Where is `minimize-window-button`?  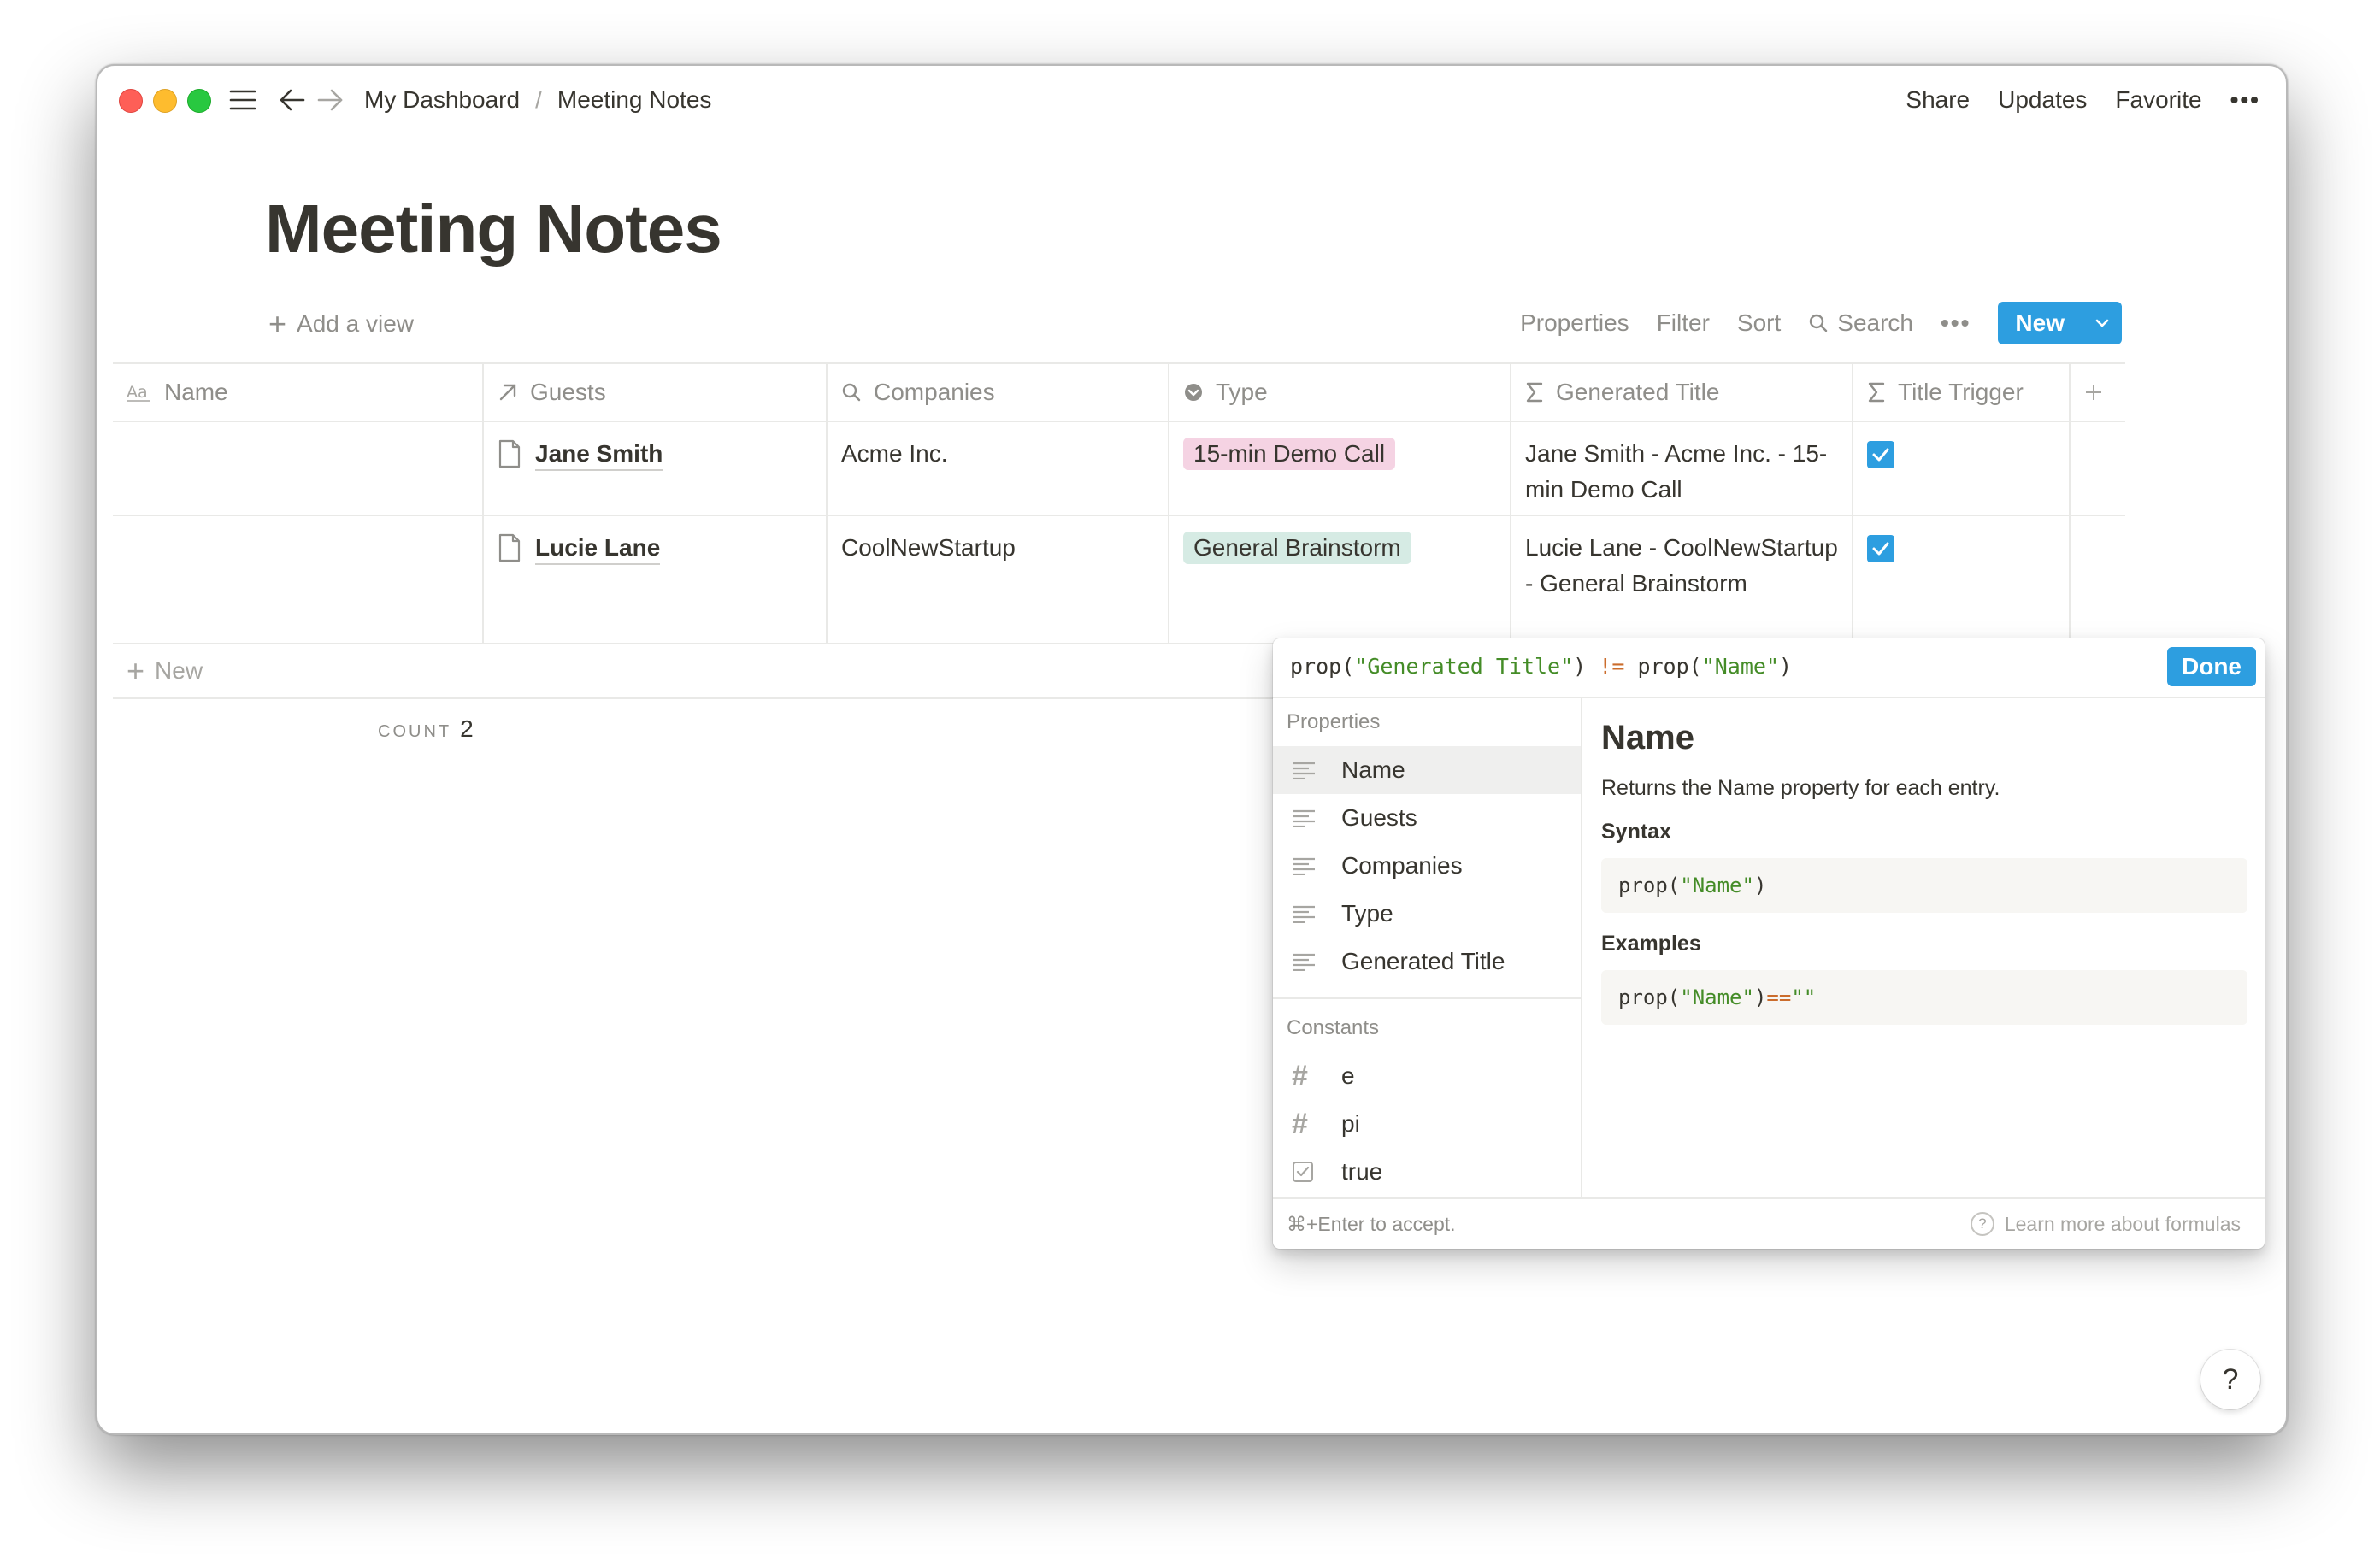 minimize-window-button is located at coordinates (165, 101).